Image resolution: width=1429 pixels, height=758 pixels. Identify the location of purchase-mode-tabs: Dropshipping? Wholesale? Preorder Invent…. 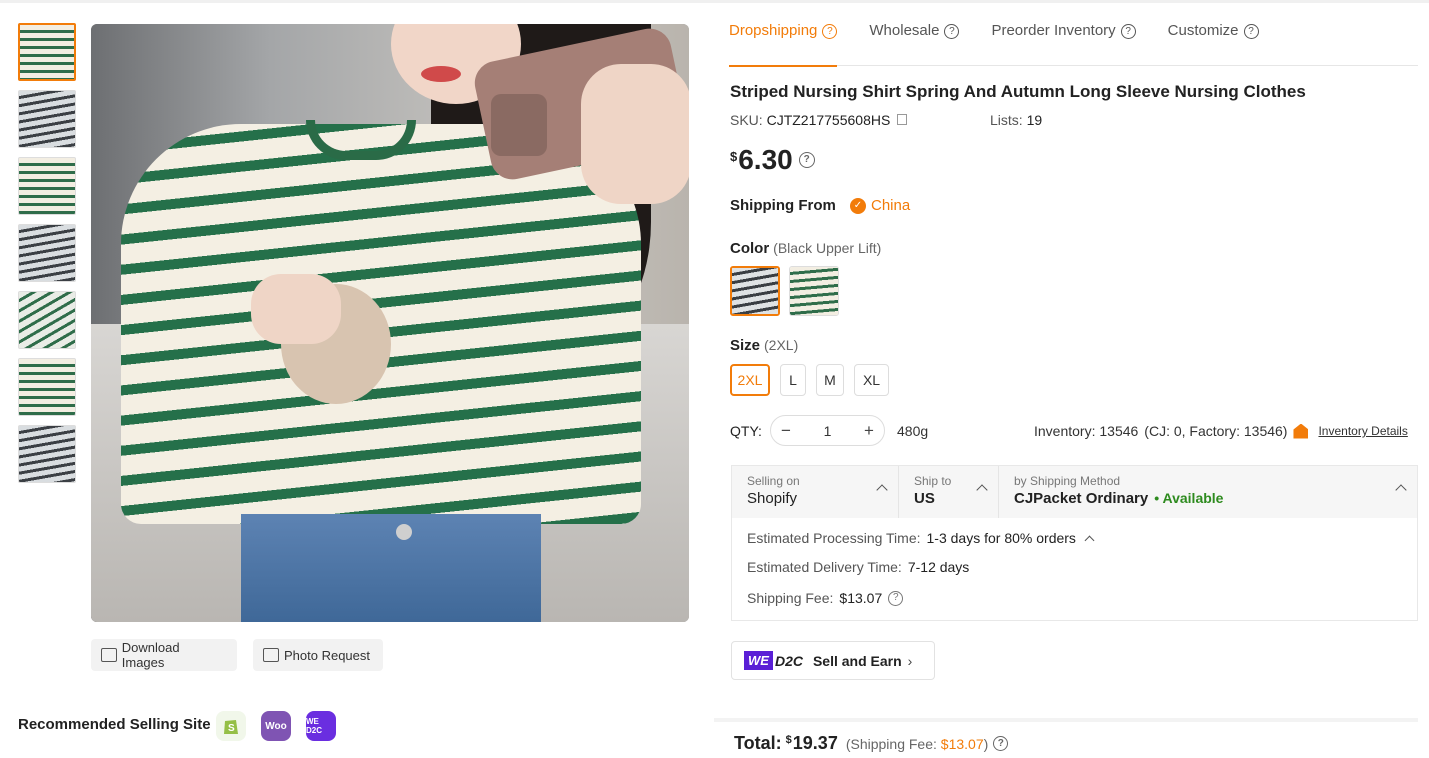
(1073, 44).